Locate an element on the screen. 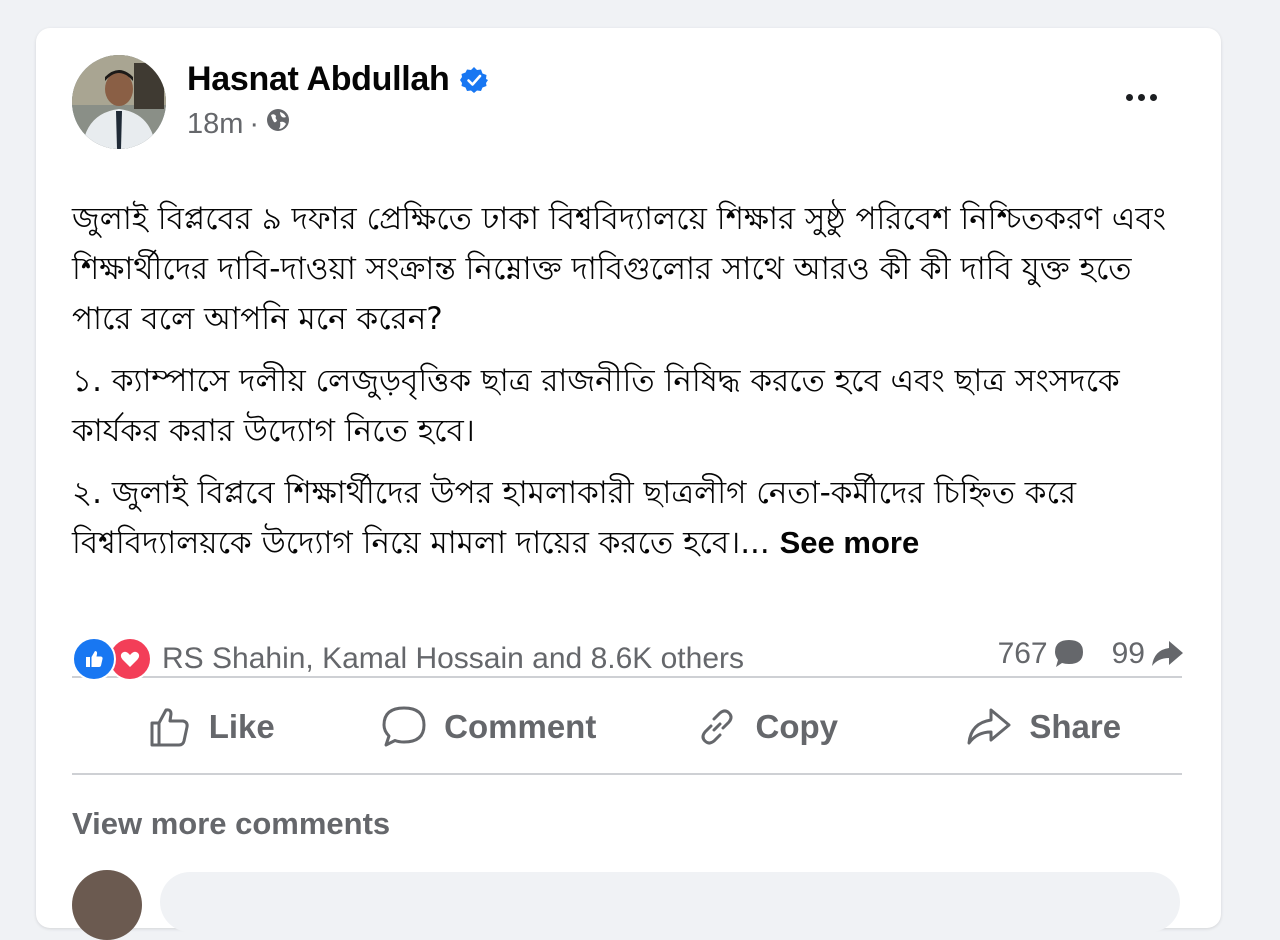 The height and width of the screenshot is (940, 1280). globe-icon is located at coordinates (278, 124).